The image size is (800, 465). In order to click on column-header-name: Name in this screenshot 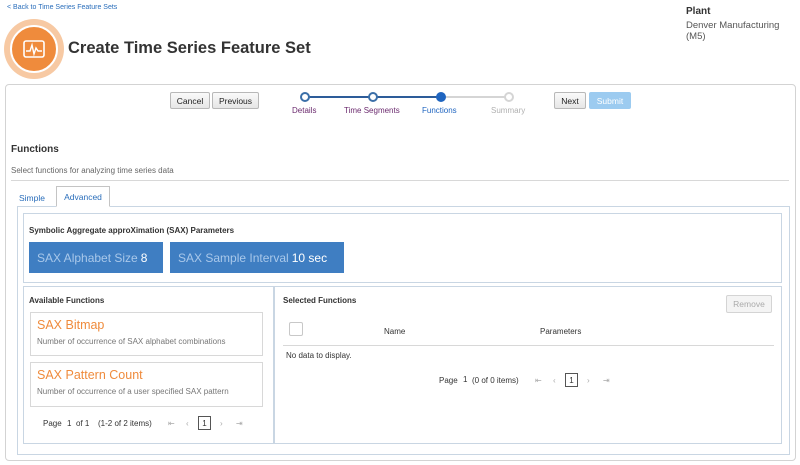, I will do `click(394, 331)`.